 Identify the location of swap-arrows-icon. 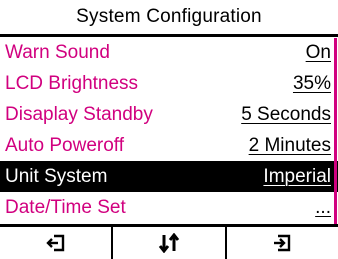
(169, 243).